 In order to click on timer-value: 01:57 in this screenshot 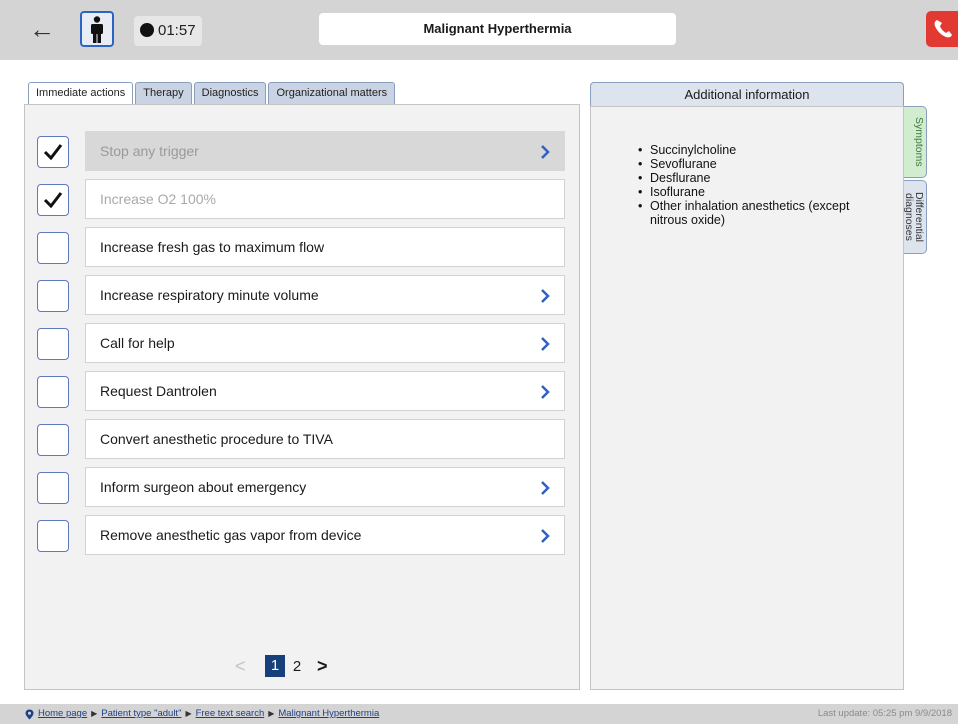, I will do `click(177, 30)`.